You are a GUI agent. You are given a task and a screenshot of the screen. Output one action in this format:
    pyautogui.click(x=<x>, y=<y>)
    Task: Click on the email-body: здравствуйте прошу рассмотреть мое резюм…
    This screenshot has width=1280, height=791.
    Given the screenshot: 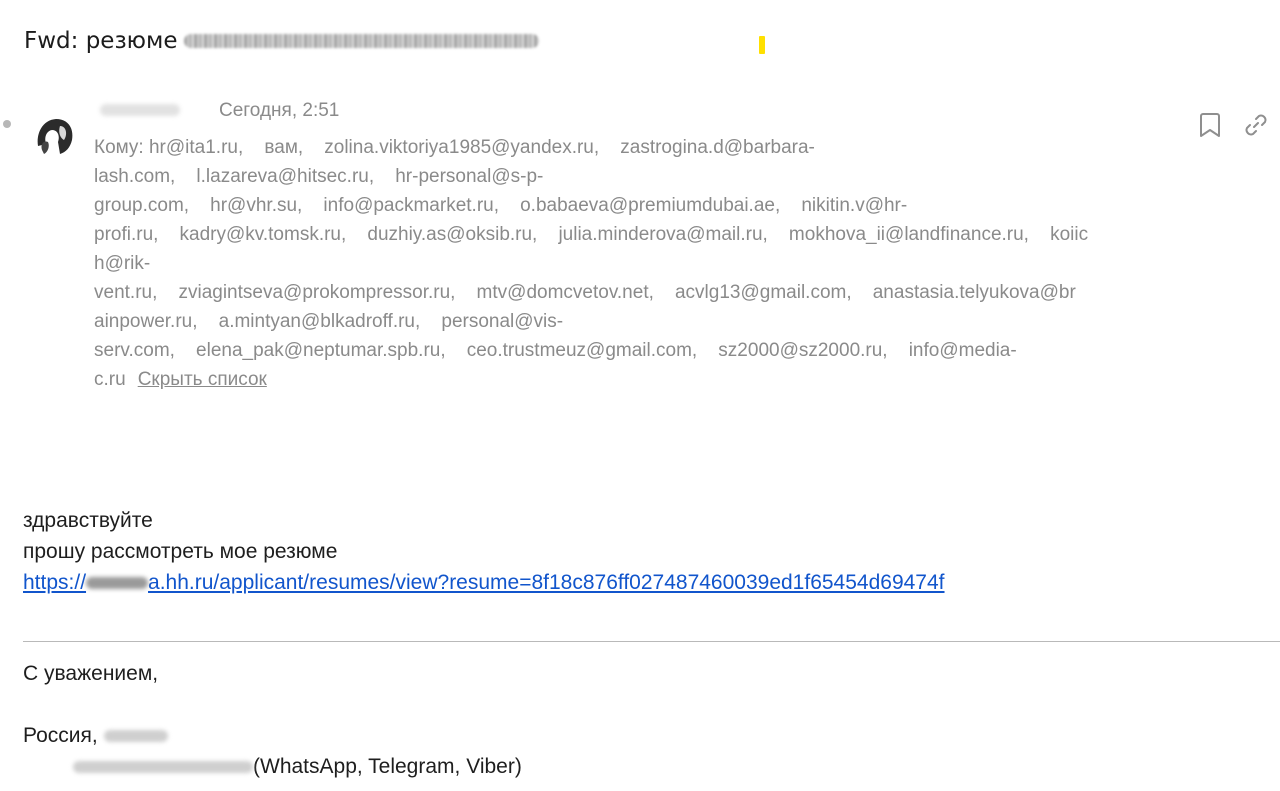 What is the action you would take?
    pyautogui.click(x=484, y=551)
    